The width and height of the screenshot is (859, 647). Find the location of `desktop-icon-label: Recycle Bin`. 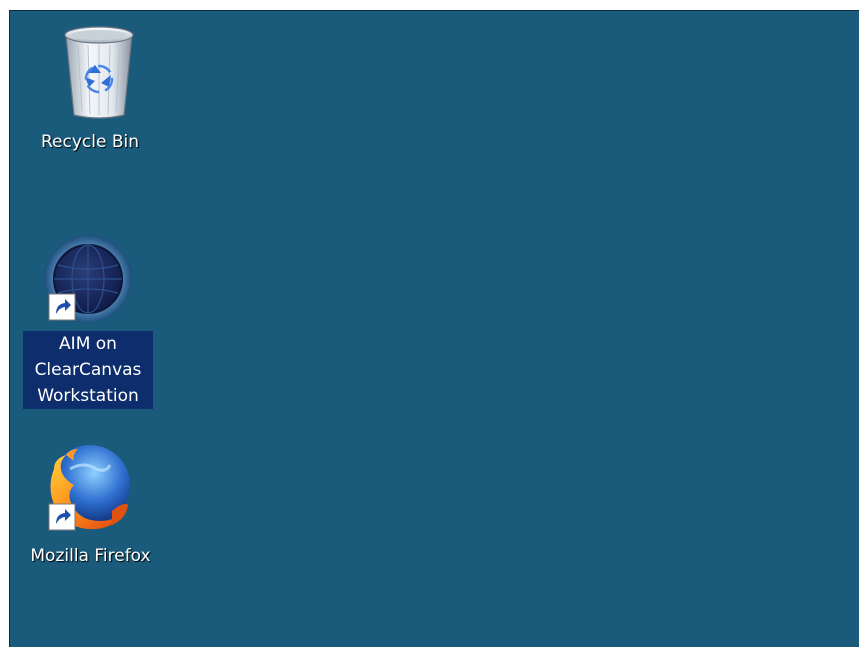

desktop-icon-label: Recycle Bin is located at coordinates (89, 142).